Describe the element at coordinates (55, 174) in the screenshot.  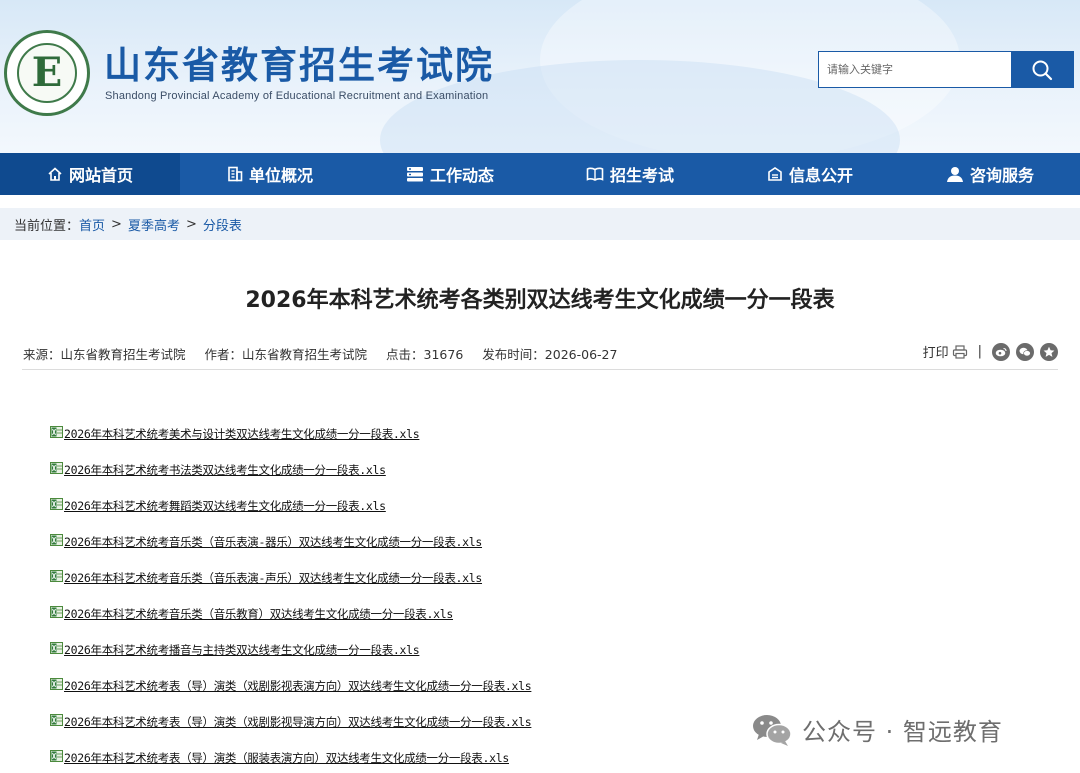
I see `home-icon` at that location.